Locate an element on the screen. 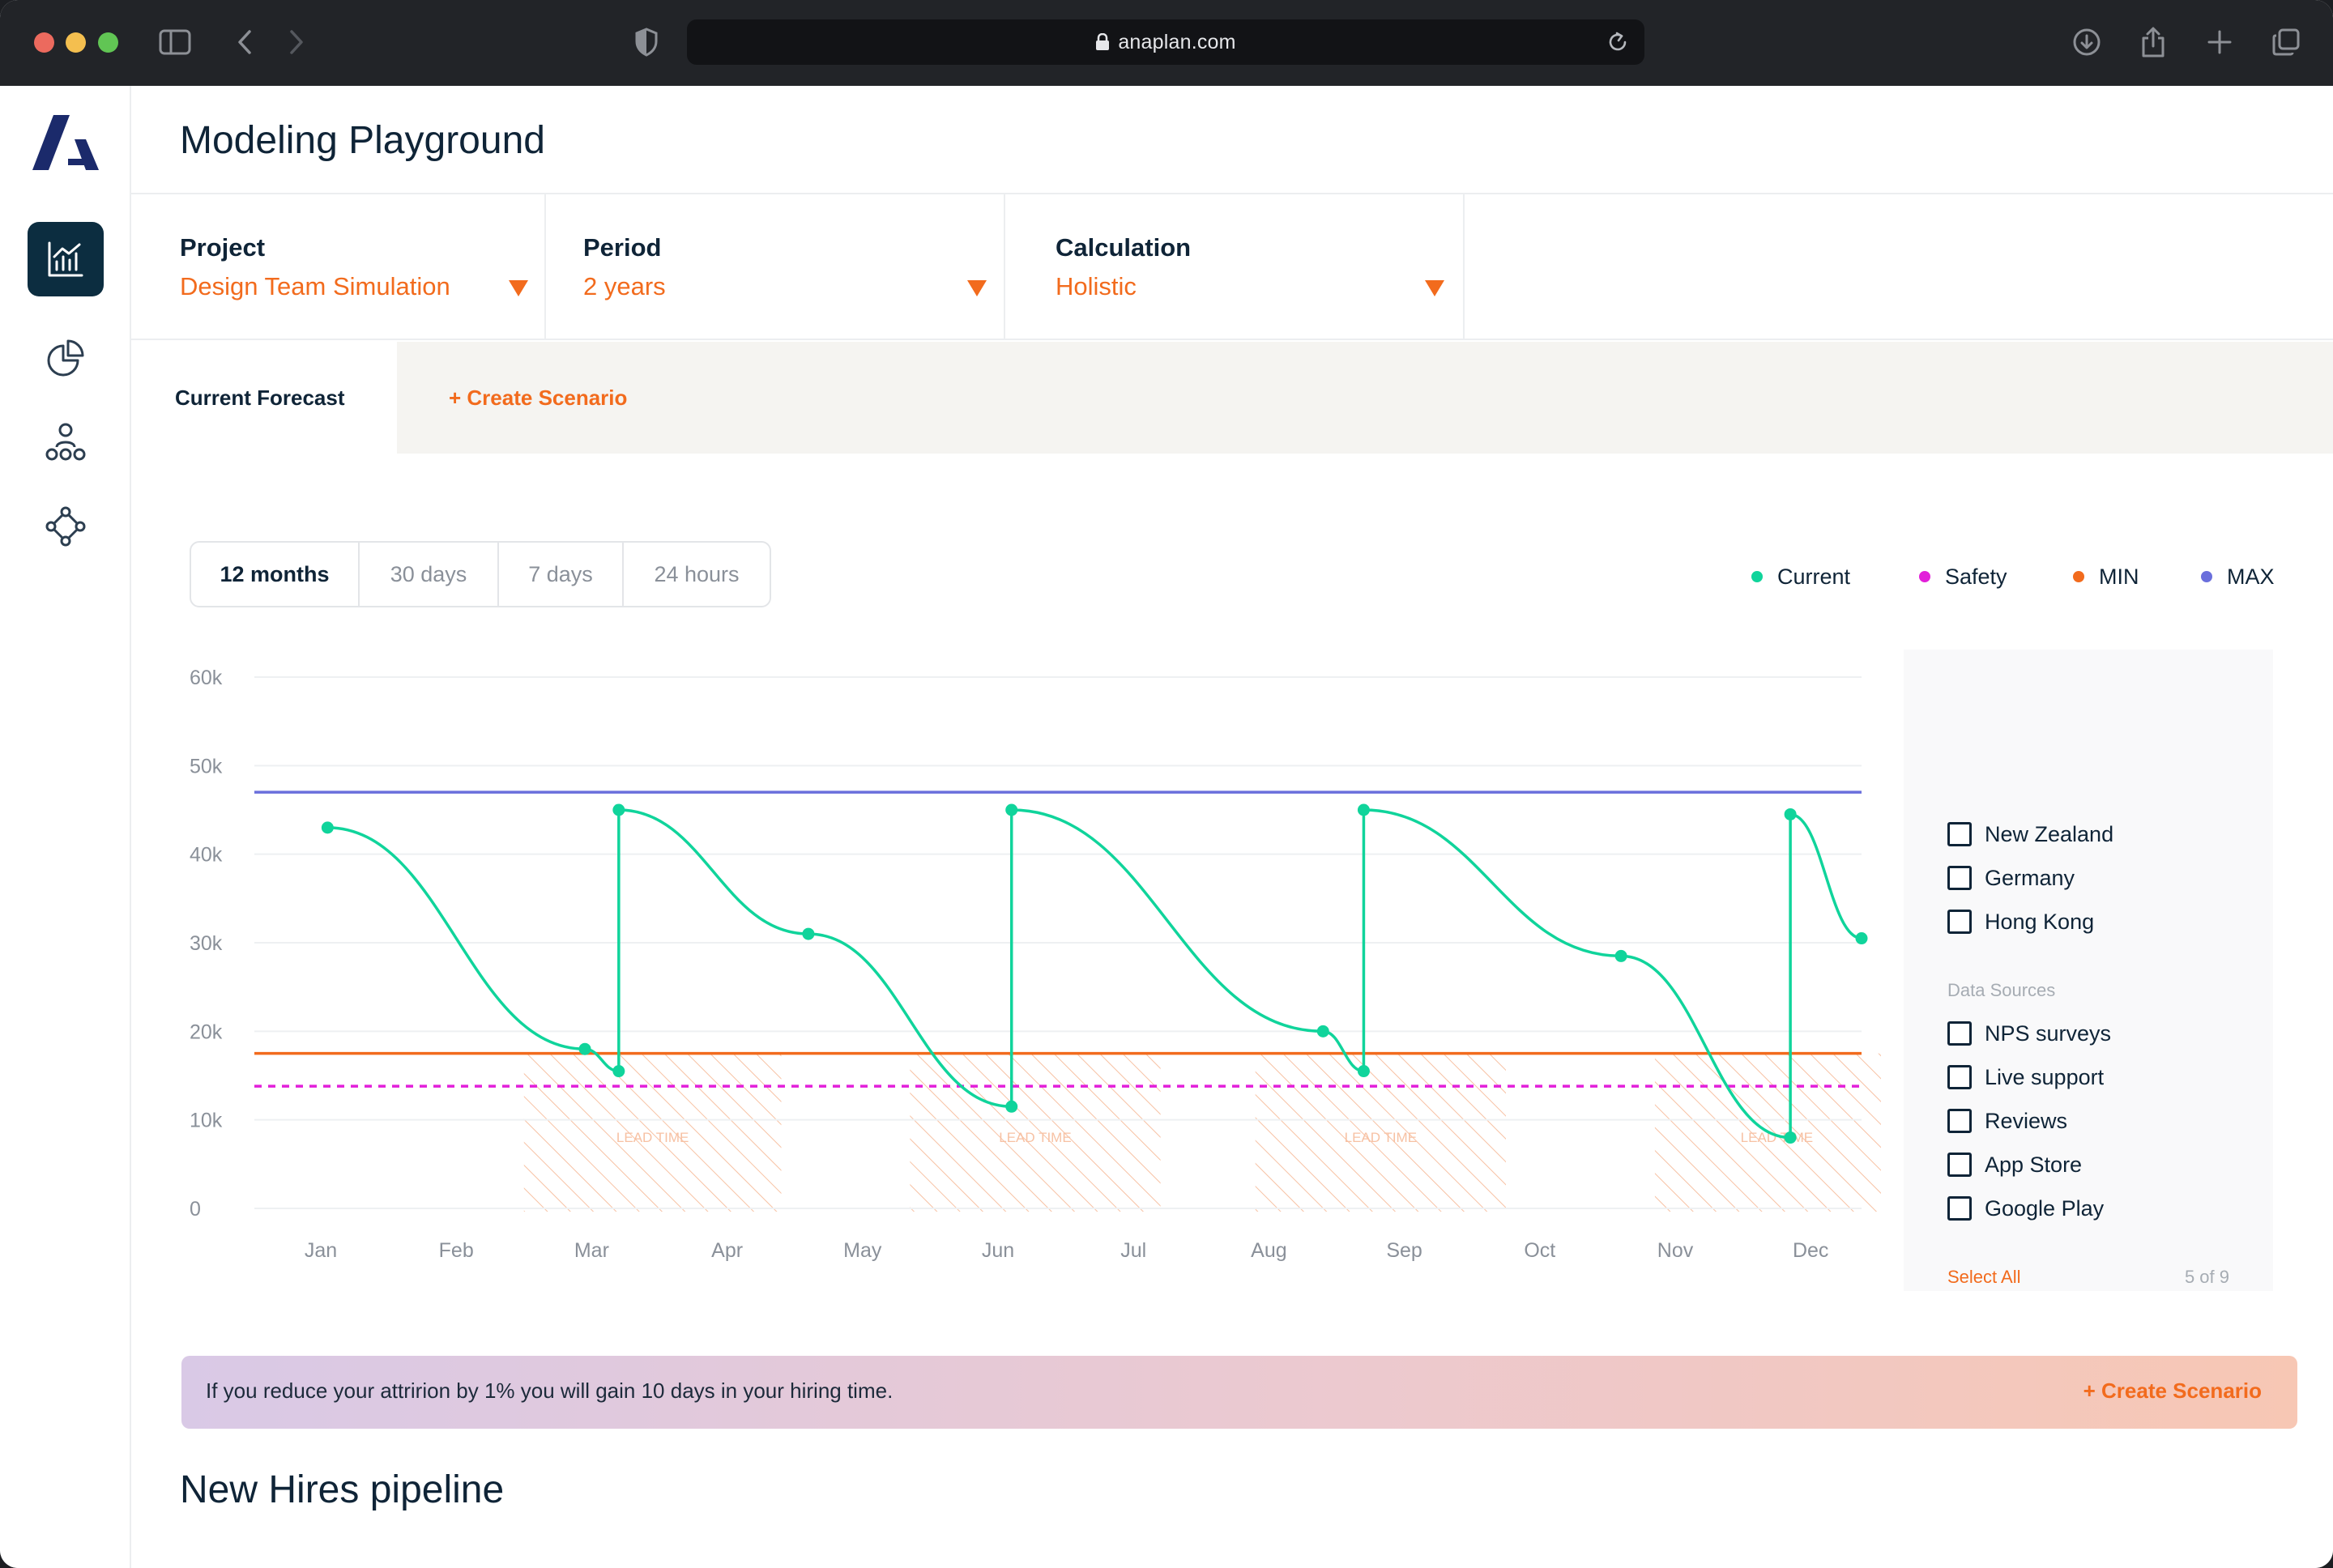 The width and height of the screenshot is (2333, 1568). maximize-window-button is located at coordinates (108, 42).